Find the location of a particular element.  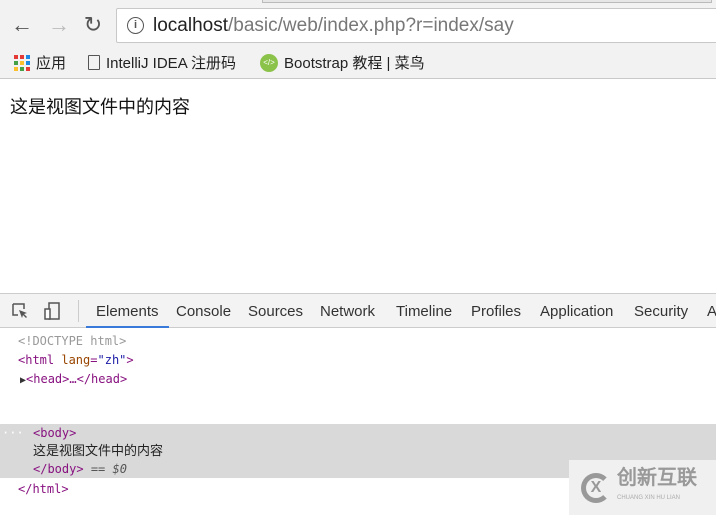

device-toolbar-icon is located at coordinates (53, 311).